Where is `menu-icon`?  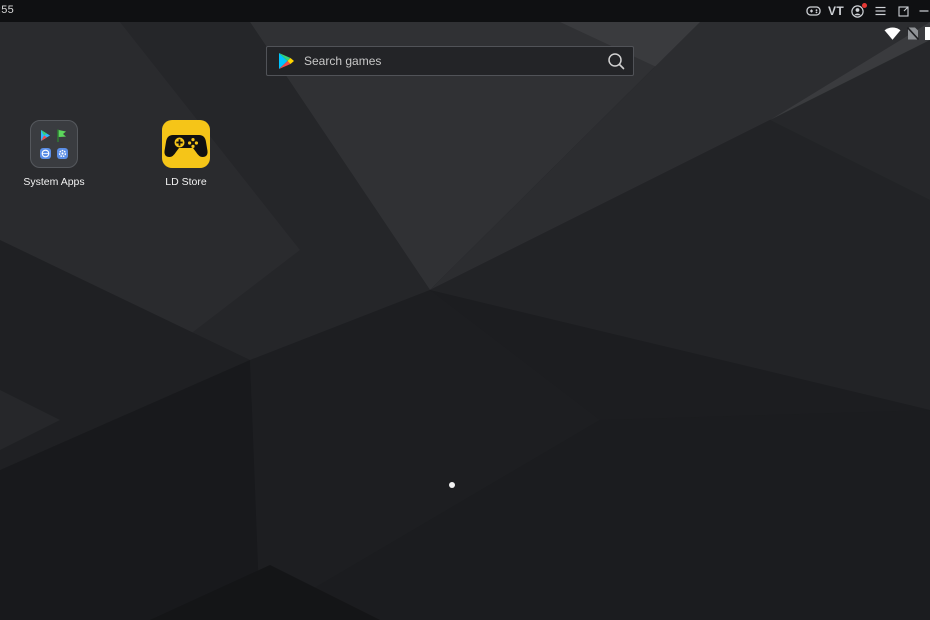
menu-icon is located at coordinates (880, 11).